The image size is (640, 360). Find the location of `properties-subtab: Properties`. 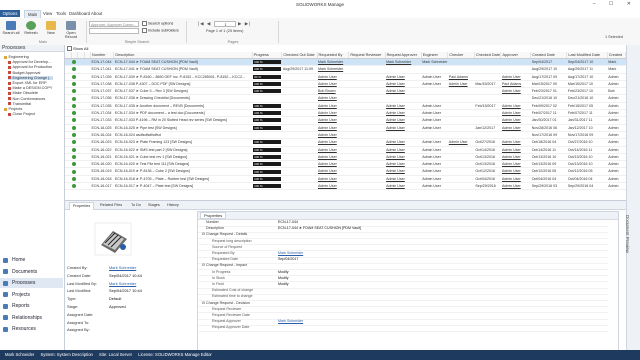

properties-subtab: Properties is located at coordinates (213, 215).